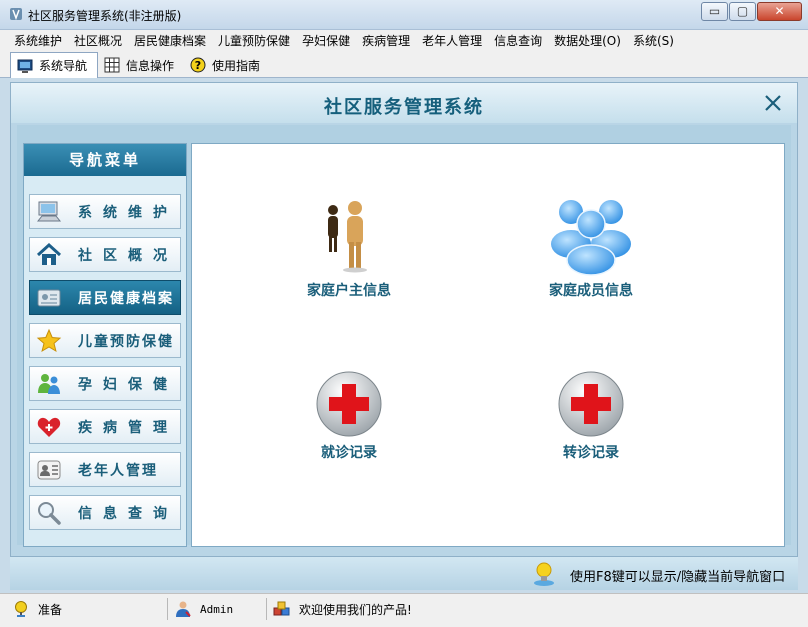  I want to click on boxes-icon, so click(281, 608).